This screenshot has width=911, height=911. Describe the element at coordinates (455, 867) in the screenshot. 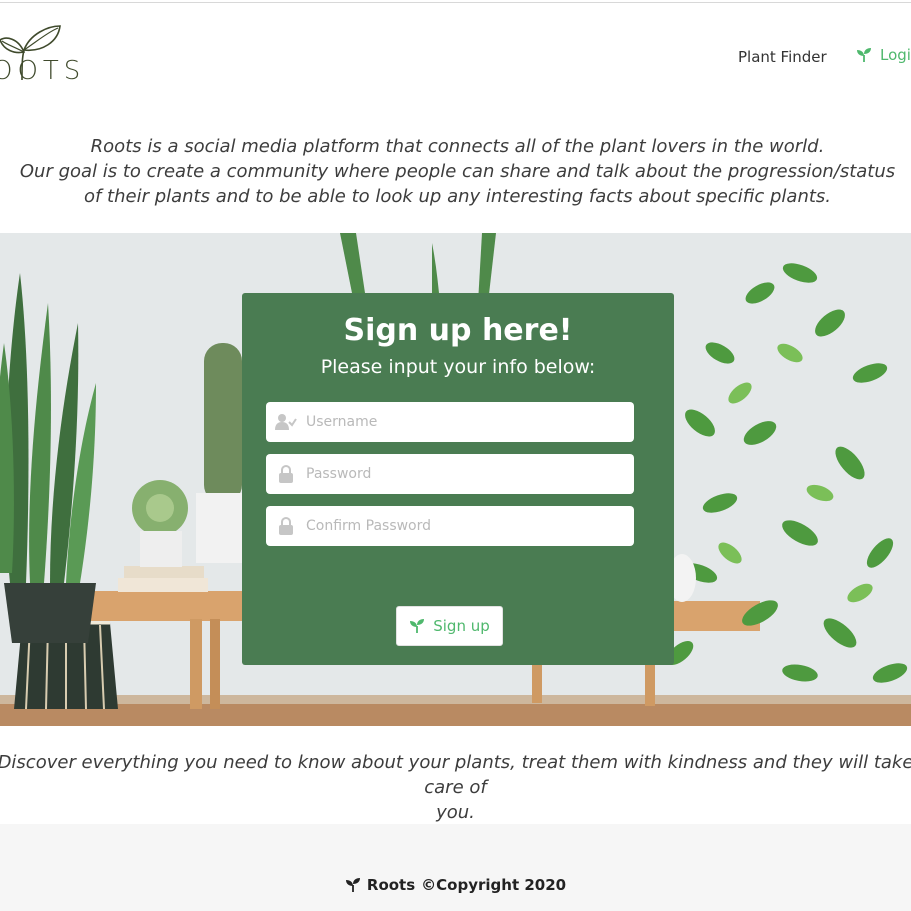

I see `footer: Roots ©Copyright 2020` at that location.